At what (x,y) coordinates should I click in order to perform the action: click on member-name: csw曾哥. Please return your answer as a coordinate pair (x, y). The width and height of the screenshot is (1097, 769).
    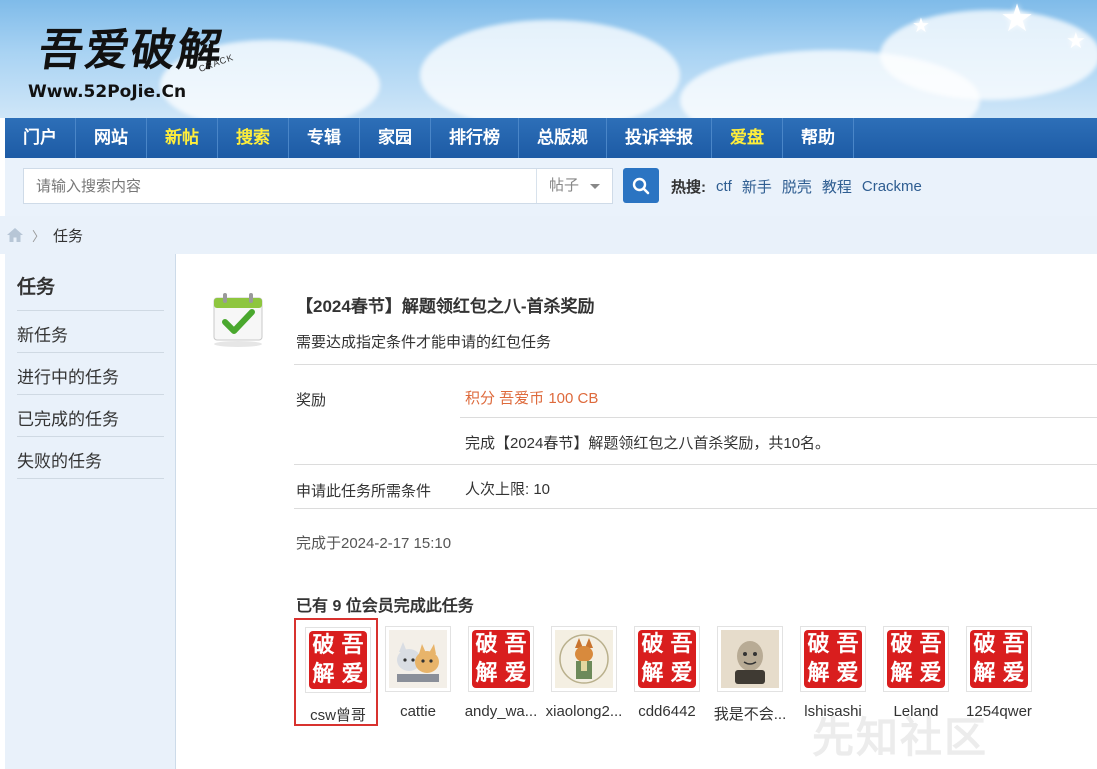
    Looking at the image, I should click on (338, 714).